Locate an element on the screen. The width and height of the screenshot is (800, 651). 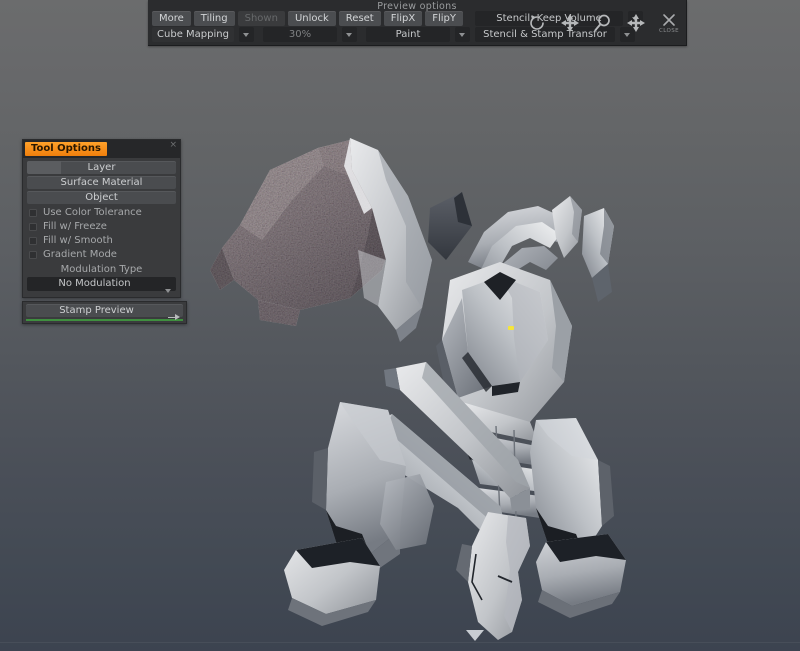
layer-button: Layer is located at coordinates (101, 167).